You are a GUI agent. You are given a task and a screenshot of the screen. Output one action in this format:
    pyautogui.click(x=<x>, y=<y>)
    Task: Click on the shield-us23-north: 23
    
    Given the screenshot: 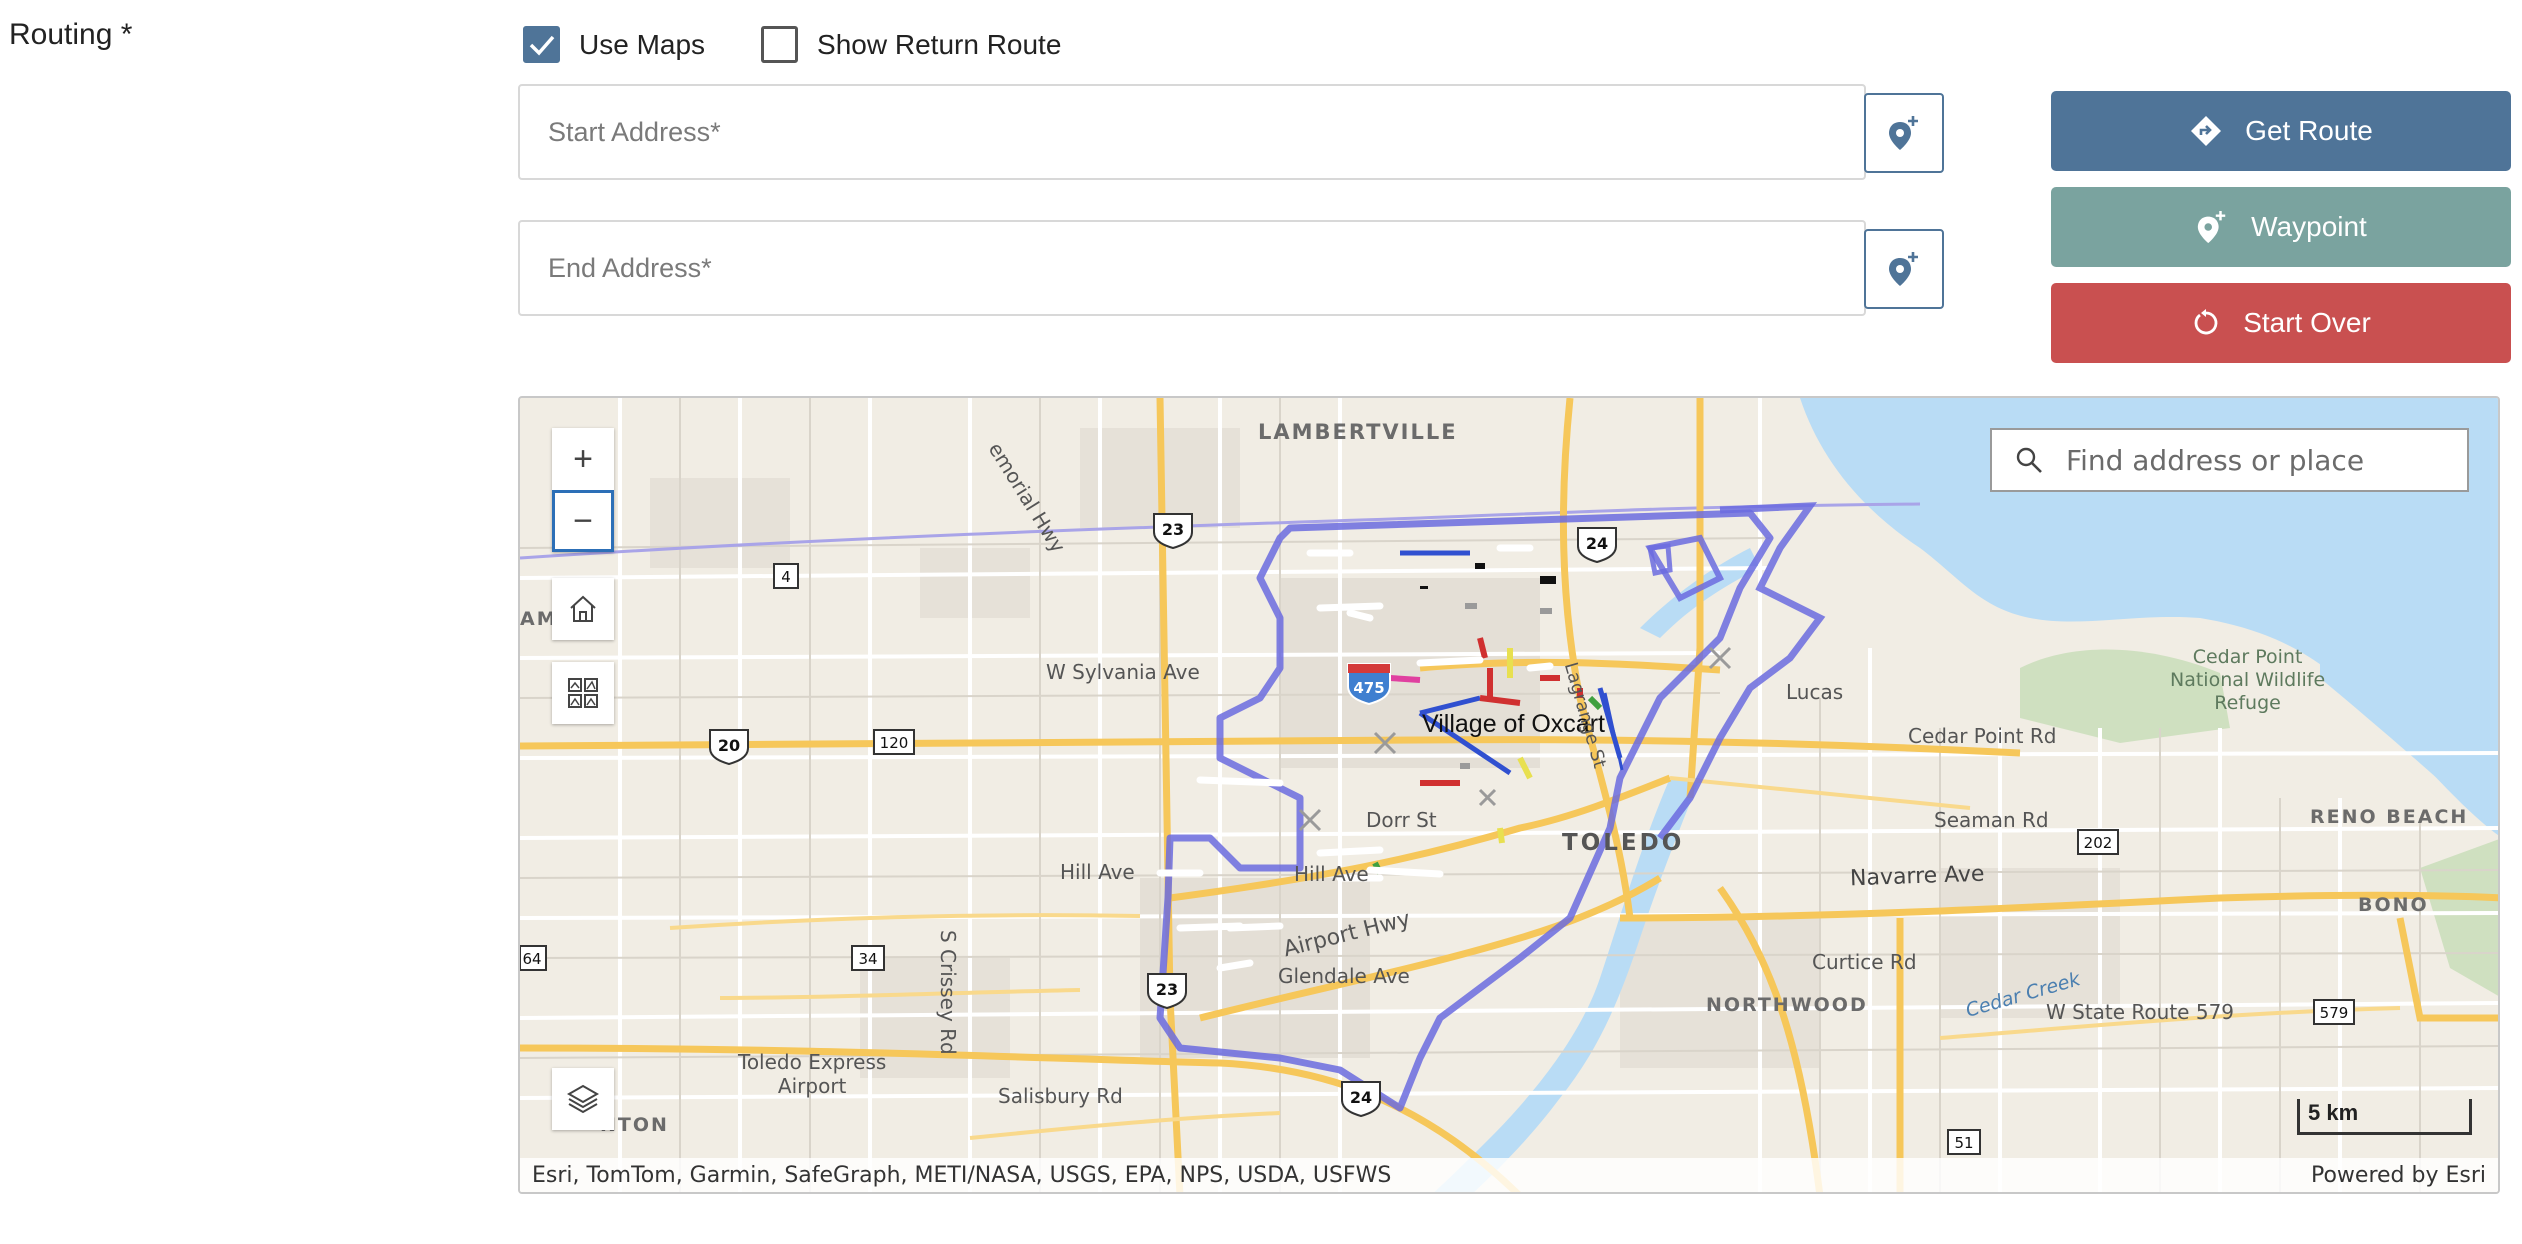 What is the action you would take?
    pyautogui.click(x=1173, y=532)
    